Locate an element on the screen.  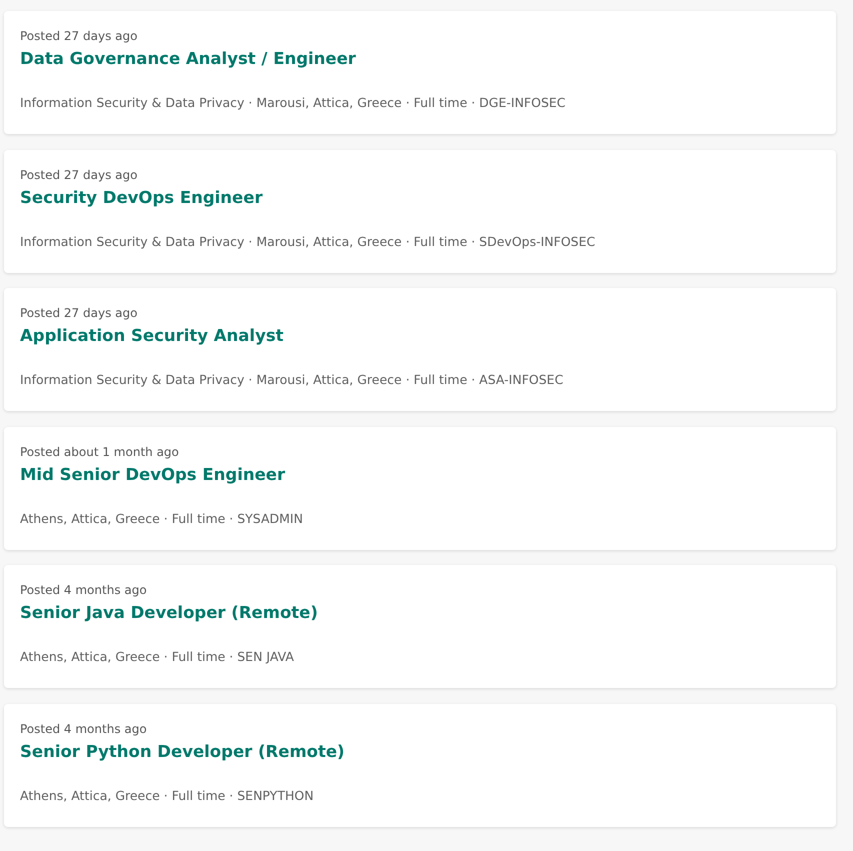
job-details: Information Security & Data Privacy · Marousi, Attica, Greece · Full time · ASA-INFOSEC is located at coordinates (292, 380).